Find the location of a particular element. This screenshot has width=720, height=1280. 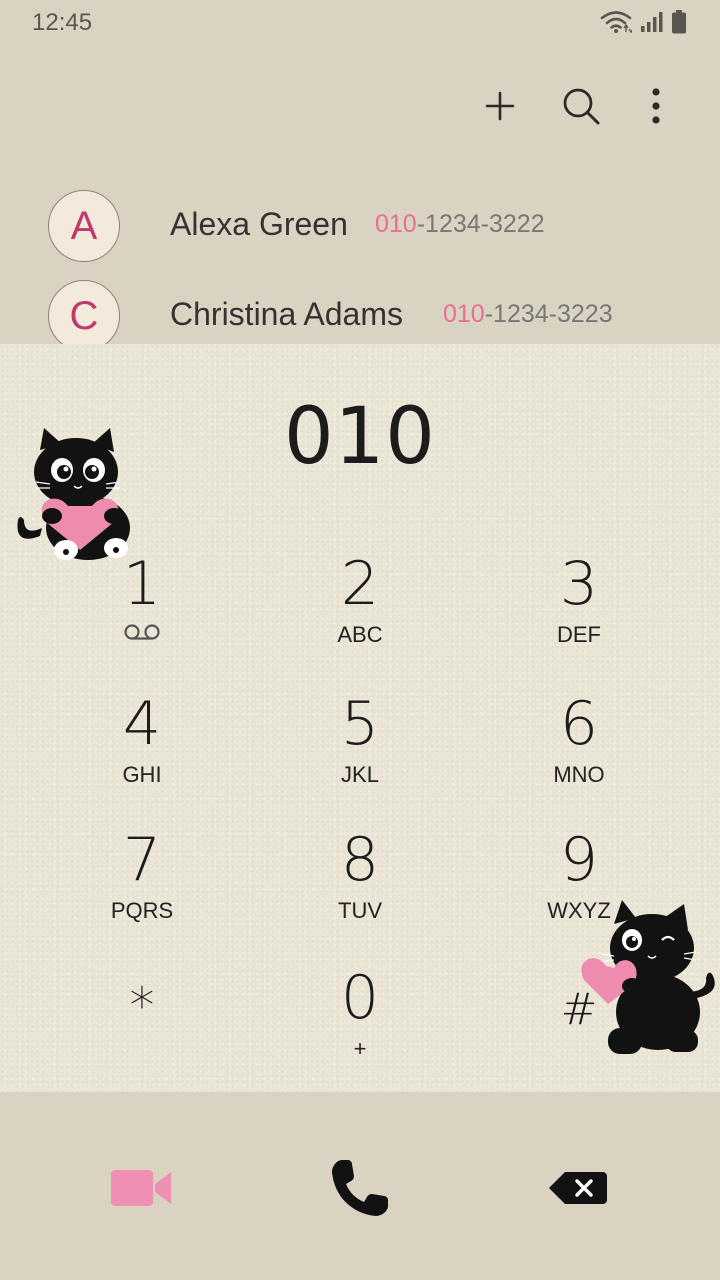

call-button is located at coordinates (360, 1188).